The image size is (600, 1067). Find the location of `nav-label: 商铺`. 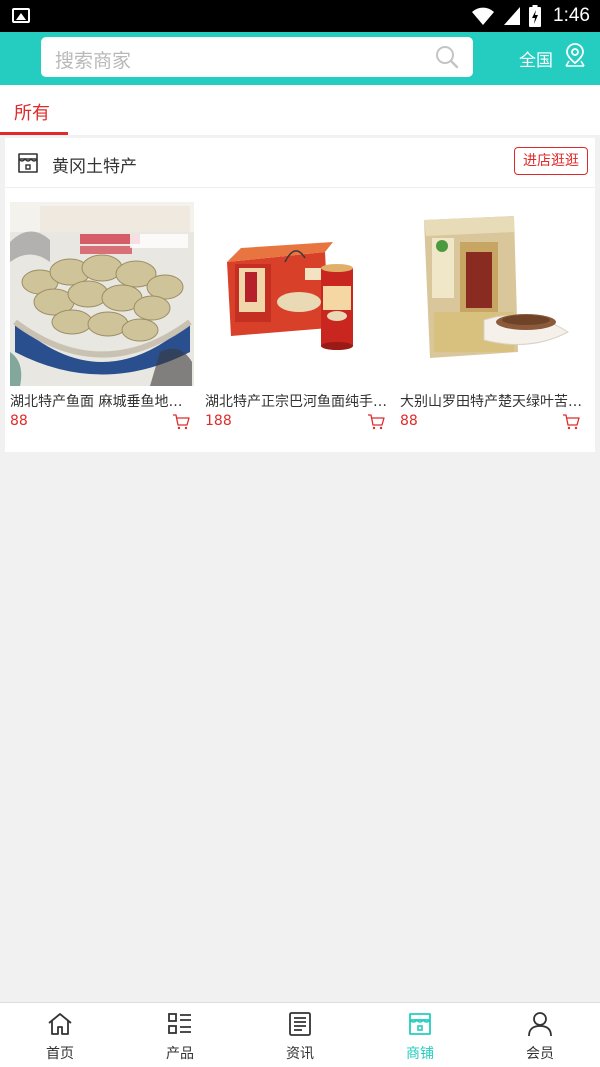

nav-label: 商铺 is located at coordinates (420, 1054).